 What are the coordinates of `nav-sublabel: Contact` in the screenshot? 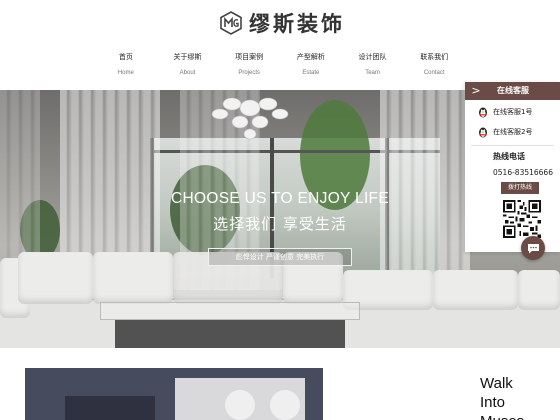 It's located at (434, 73).